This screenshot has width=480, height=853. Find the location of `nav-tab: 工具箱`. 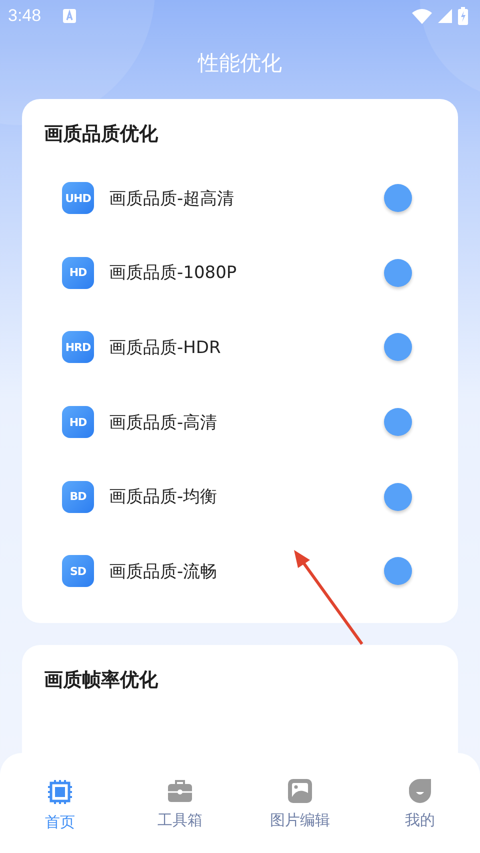

nav-tab: 工具箱 is located at coordinates (180, 816).